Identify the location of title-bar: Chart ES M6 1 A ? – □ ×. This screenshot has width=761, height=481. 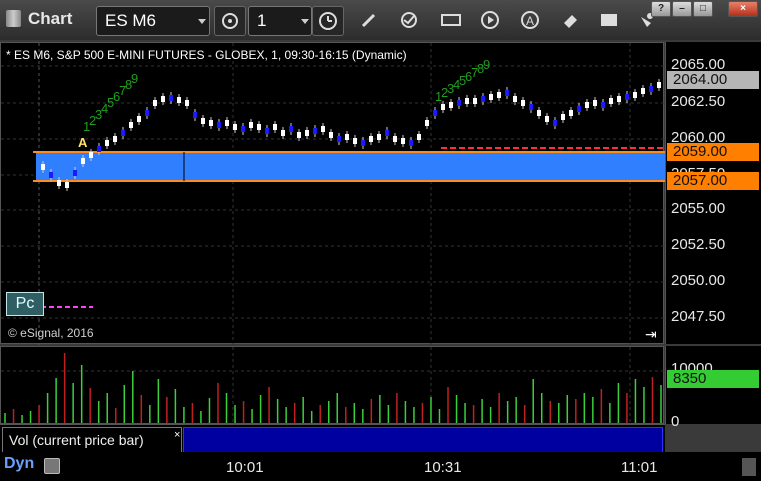
(380, 20).